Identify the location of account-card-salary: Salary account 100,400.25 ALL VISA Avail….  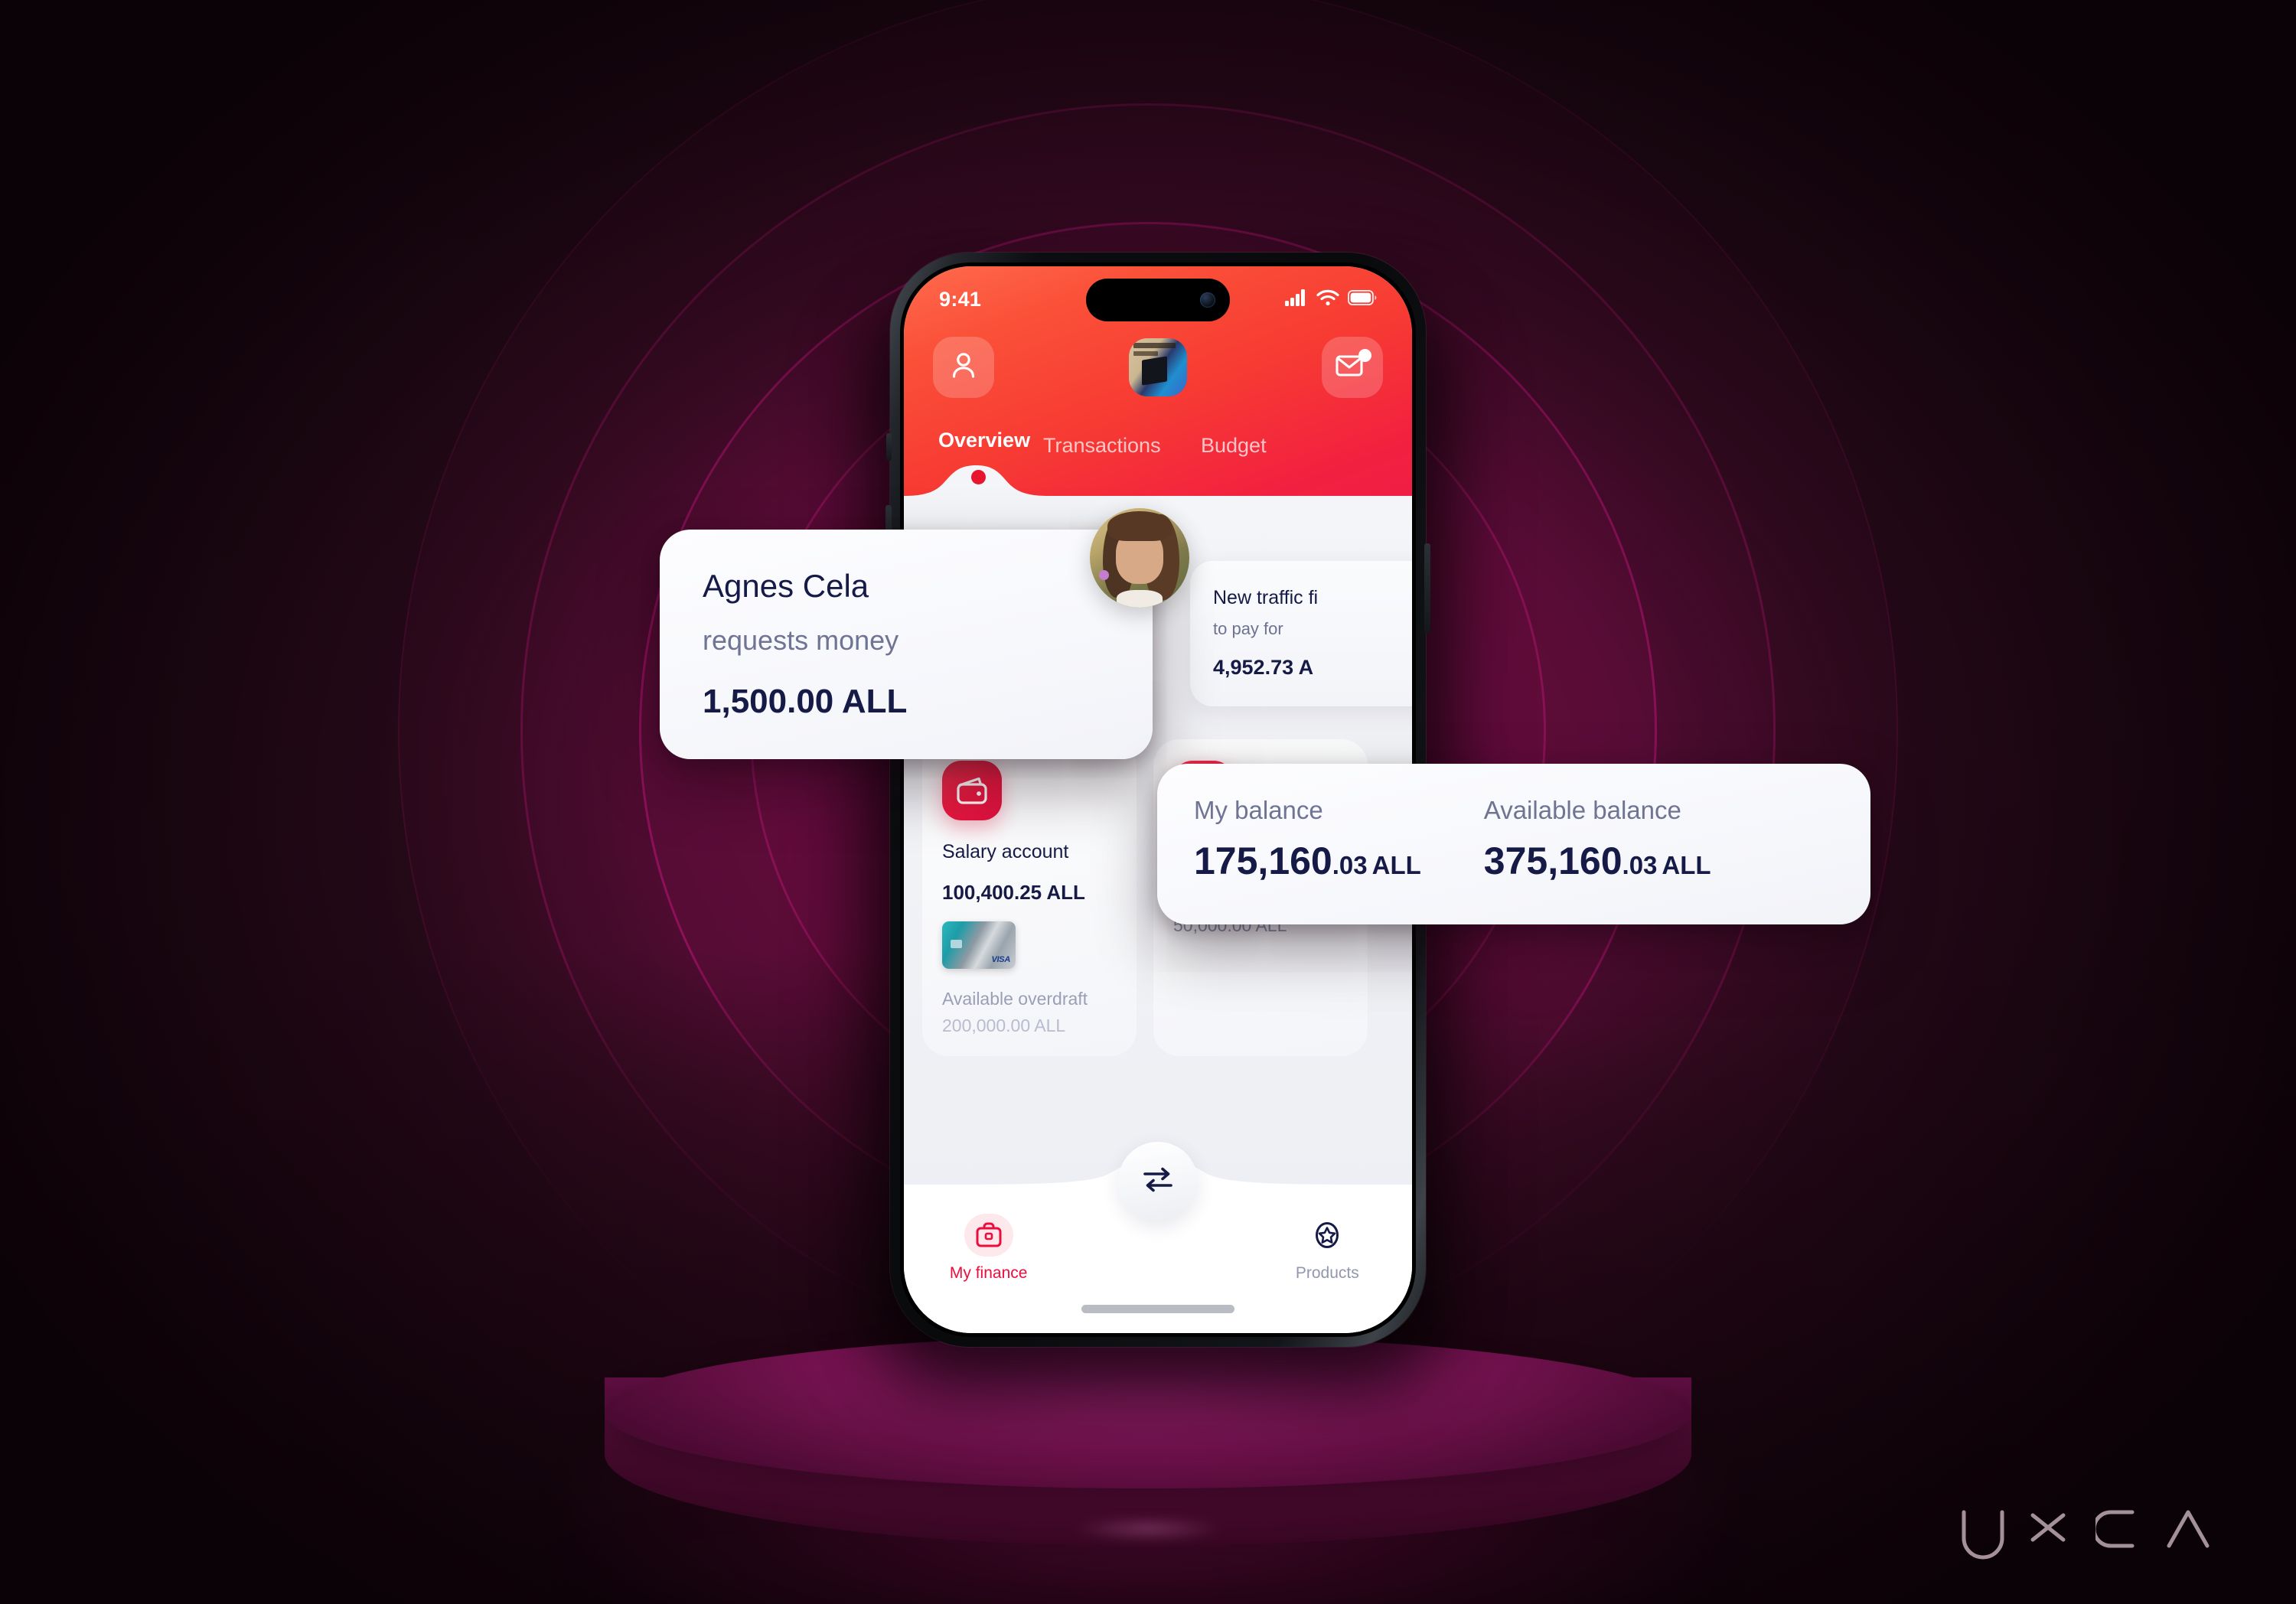
(1029, 898).